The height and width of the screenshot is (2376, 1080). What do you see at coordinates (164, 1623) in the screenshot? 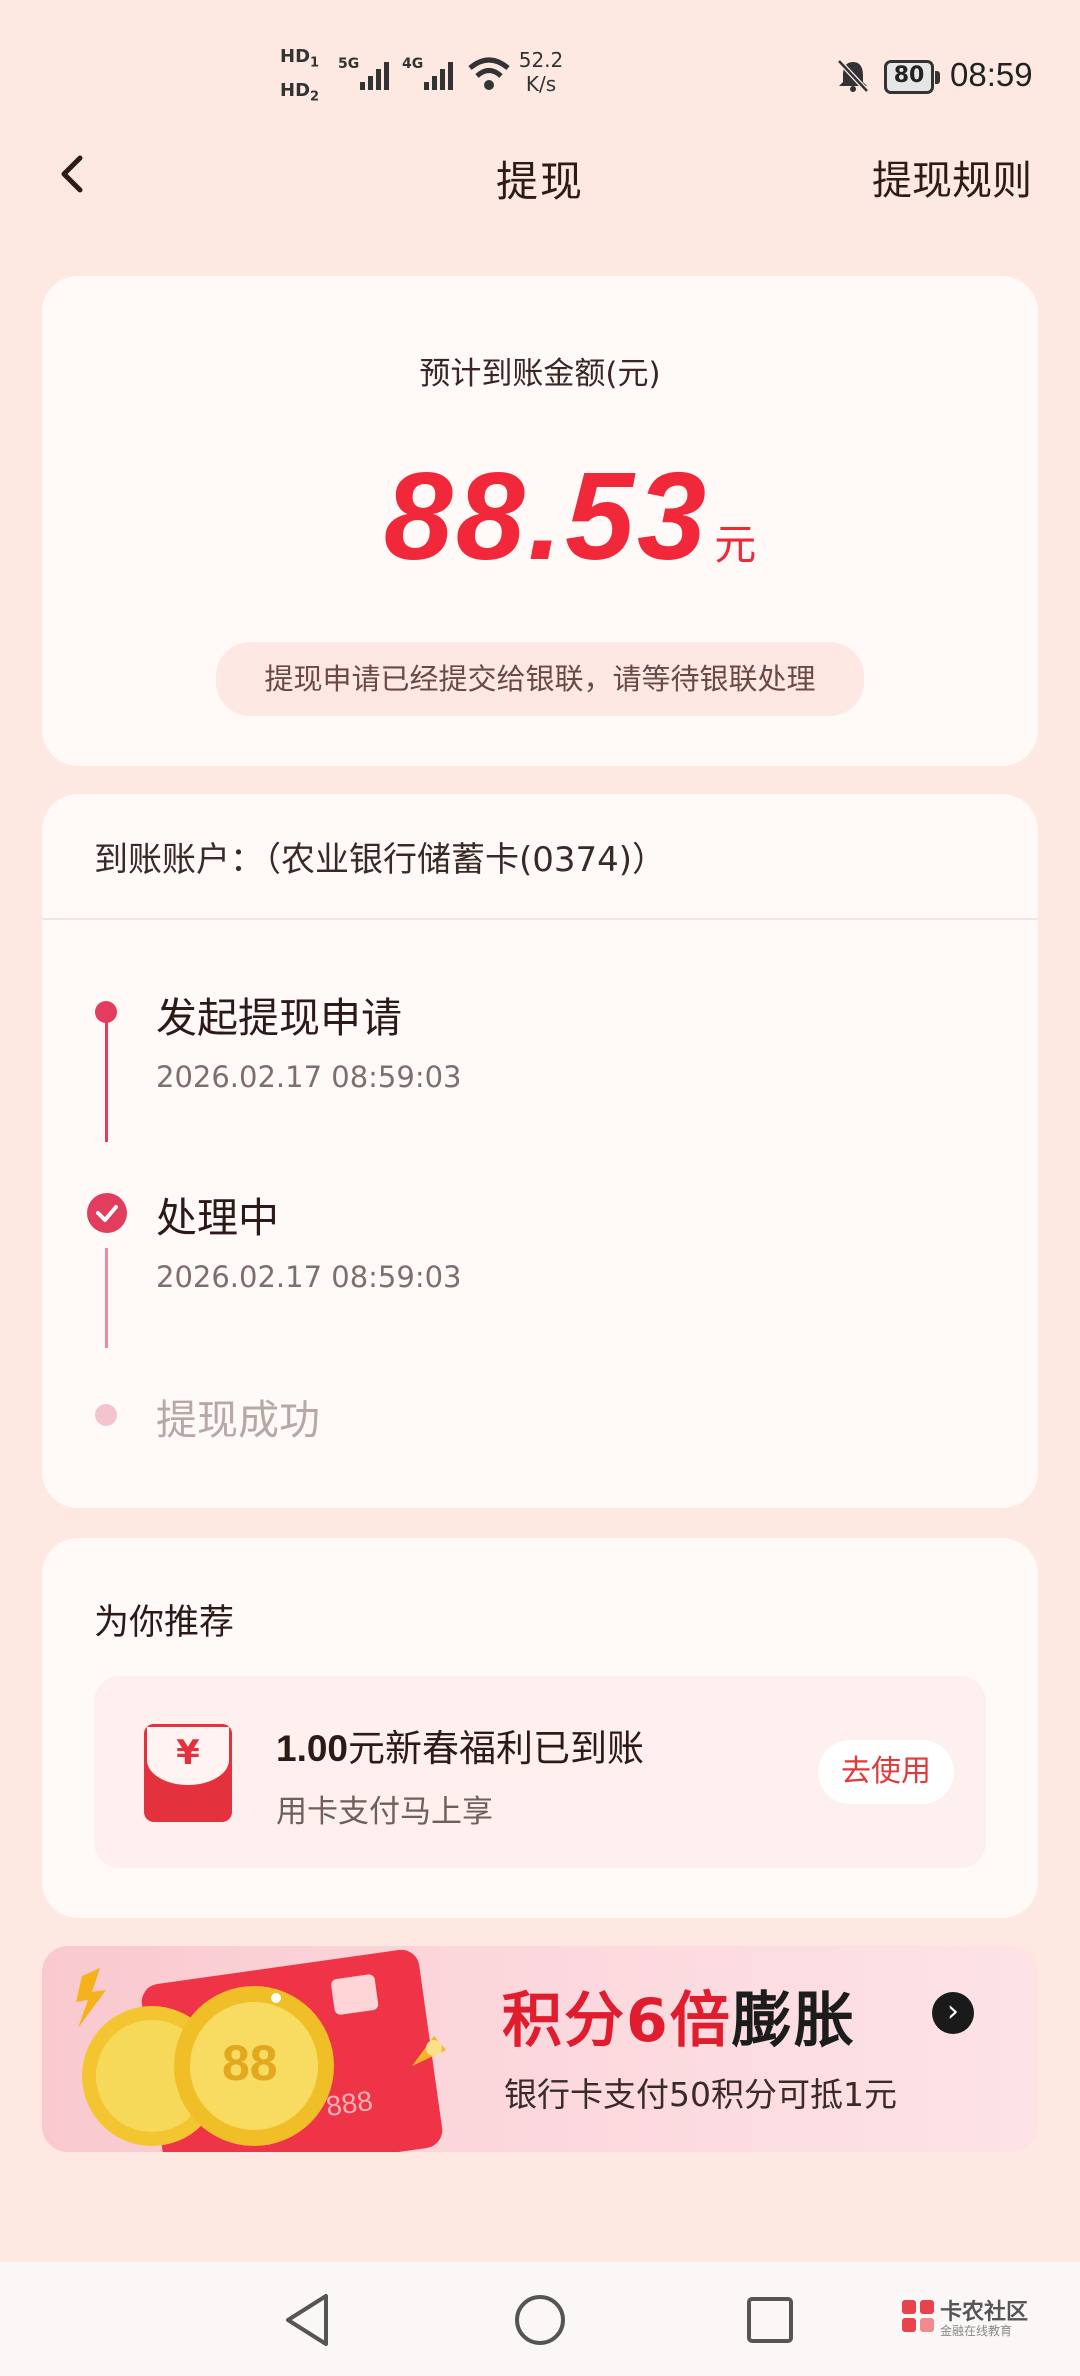
I see `recommend-title: 为你推荐` at bounding box center [164, 1623].